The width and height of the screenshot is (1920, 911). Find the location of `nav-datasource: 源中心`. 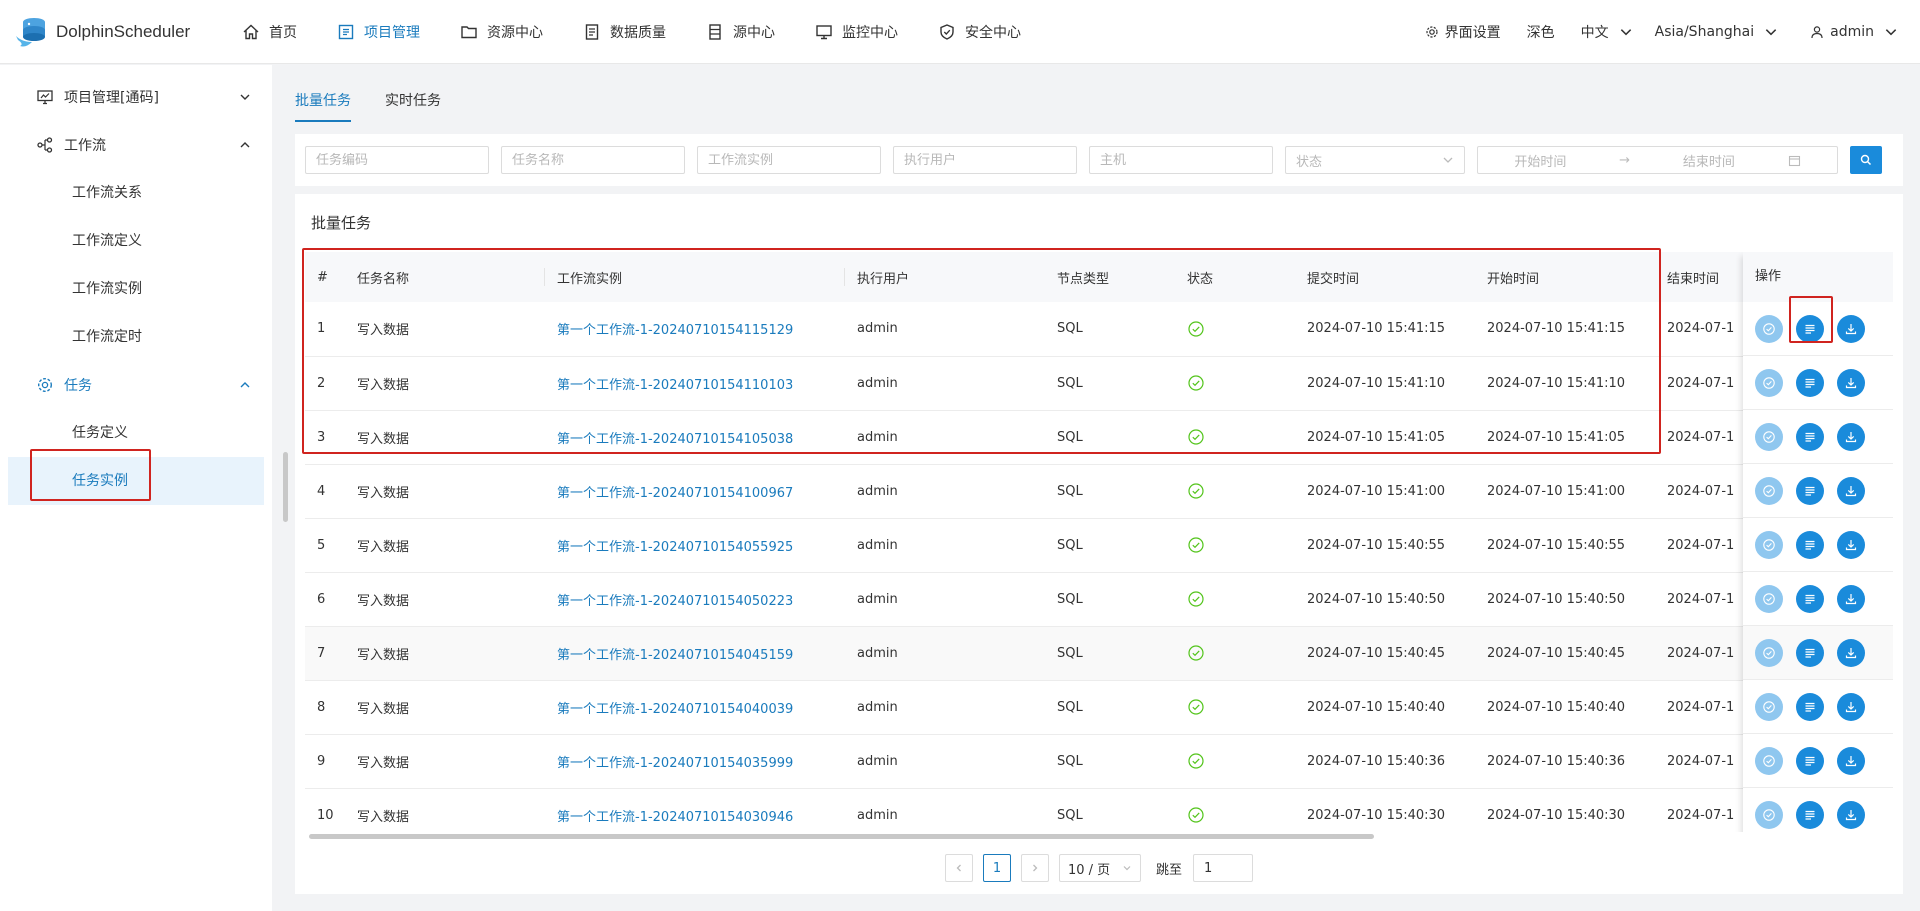

nav-datasource: 源中心 is located at coordinates (740, 32).